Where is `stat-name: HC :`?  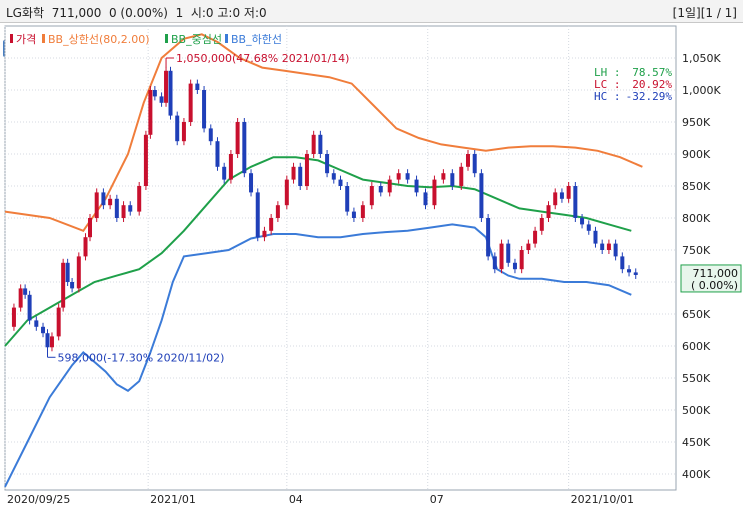 stat-name: HC : is located at coordinates (607, 96).